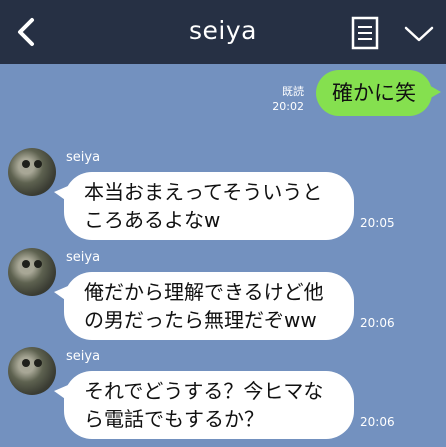 The width and height of the screenshot is (446, 447). What do you see at coordinates (174, 419) in the screenshot?
I see `message-line: ら電話でもするか？` at bounding box center [174, 419].